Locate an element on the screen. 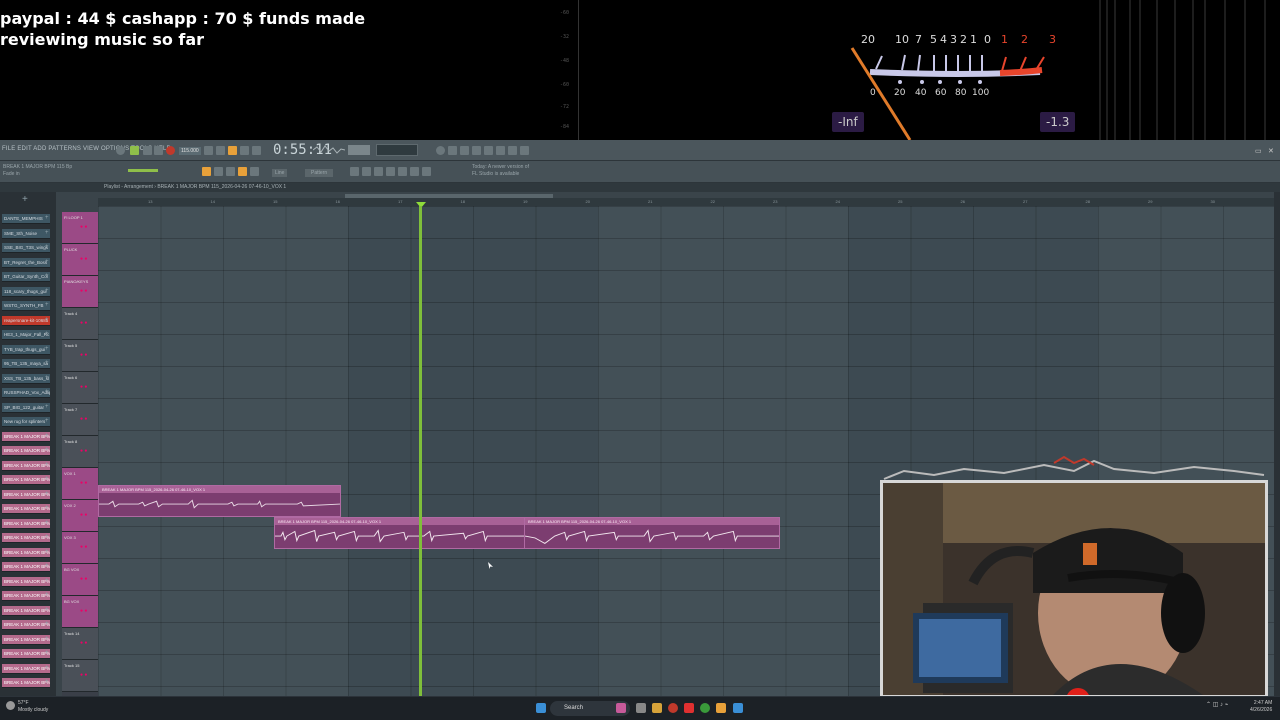 This screenshot has width=1280, height=720. track-header: VOX 1 ● ● is located at coordinates (80, 484).